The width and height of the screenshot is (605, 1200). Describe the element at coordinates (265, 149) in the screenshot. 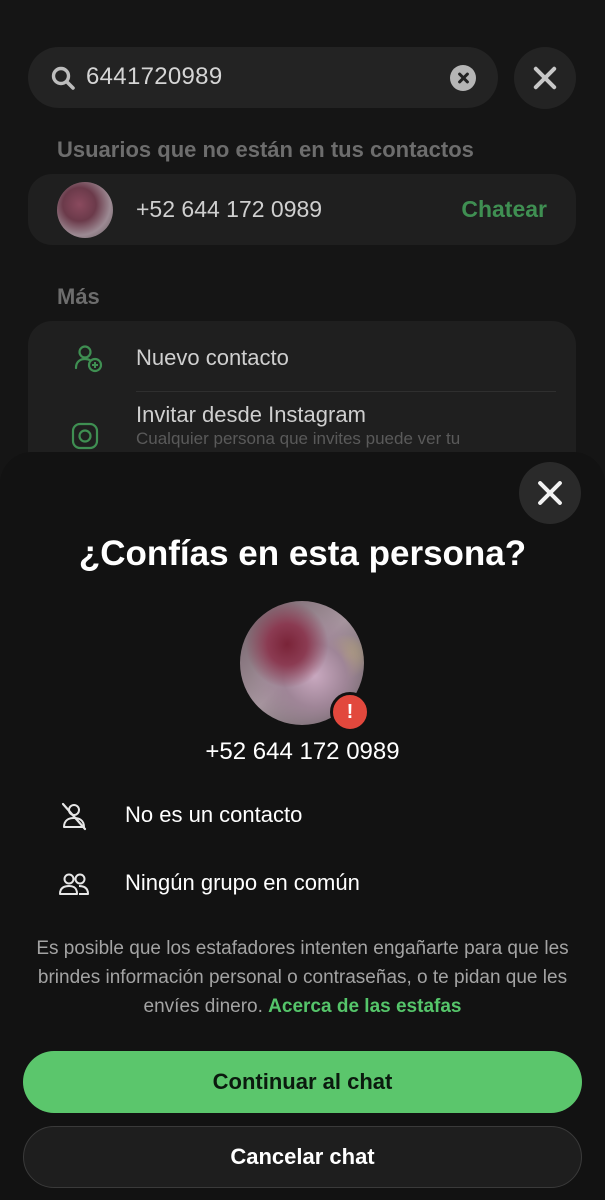

I see `section-title-non-contacts: Usuarios que no están en tus contactos` at that location.